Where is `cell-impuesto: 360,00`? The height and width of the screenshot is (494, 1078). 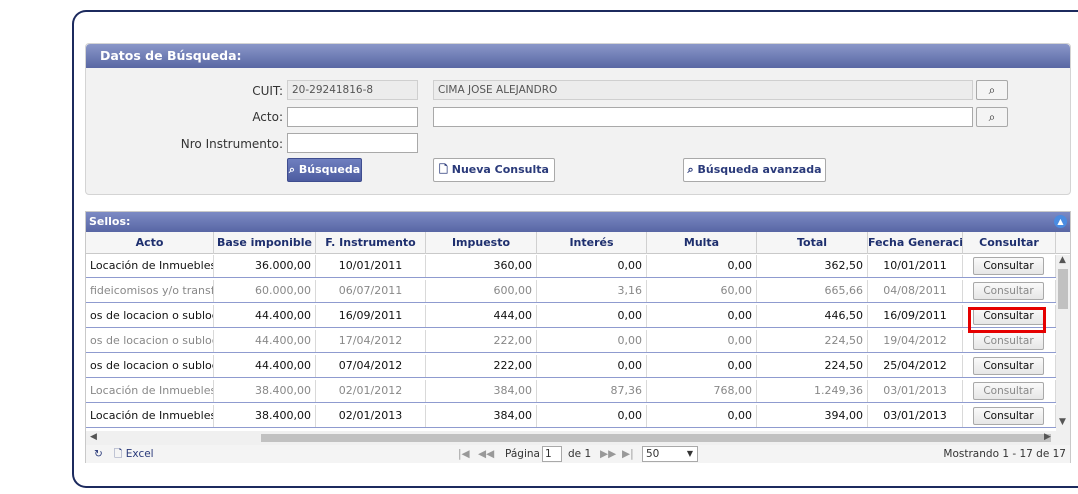 cell-impuesto: 360,00 is located at coordinates (481, 266).